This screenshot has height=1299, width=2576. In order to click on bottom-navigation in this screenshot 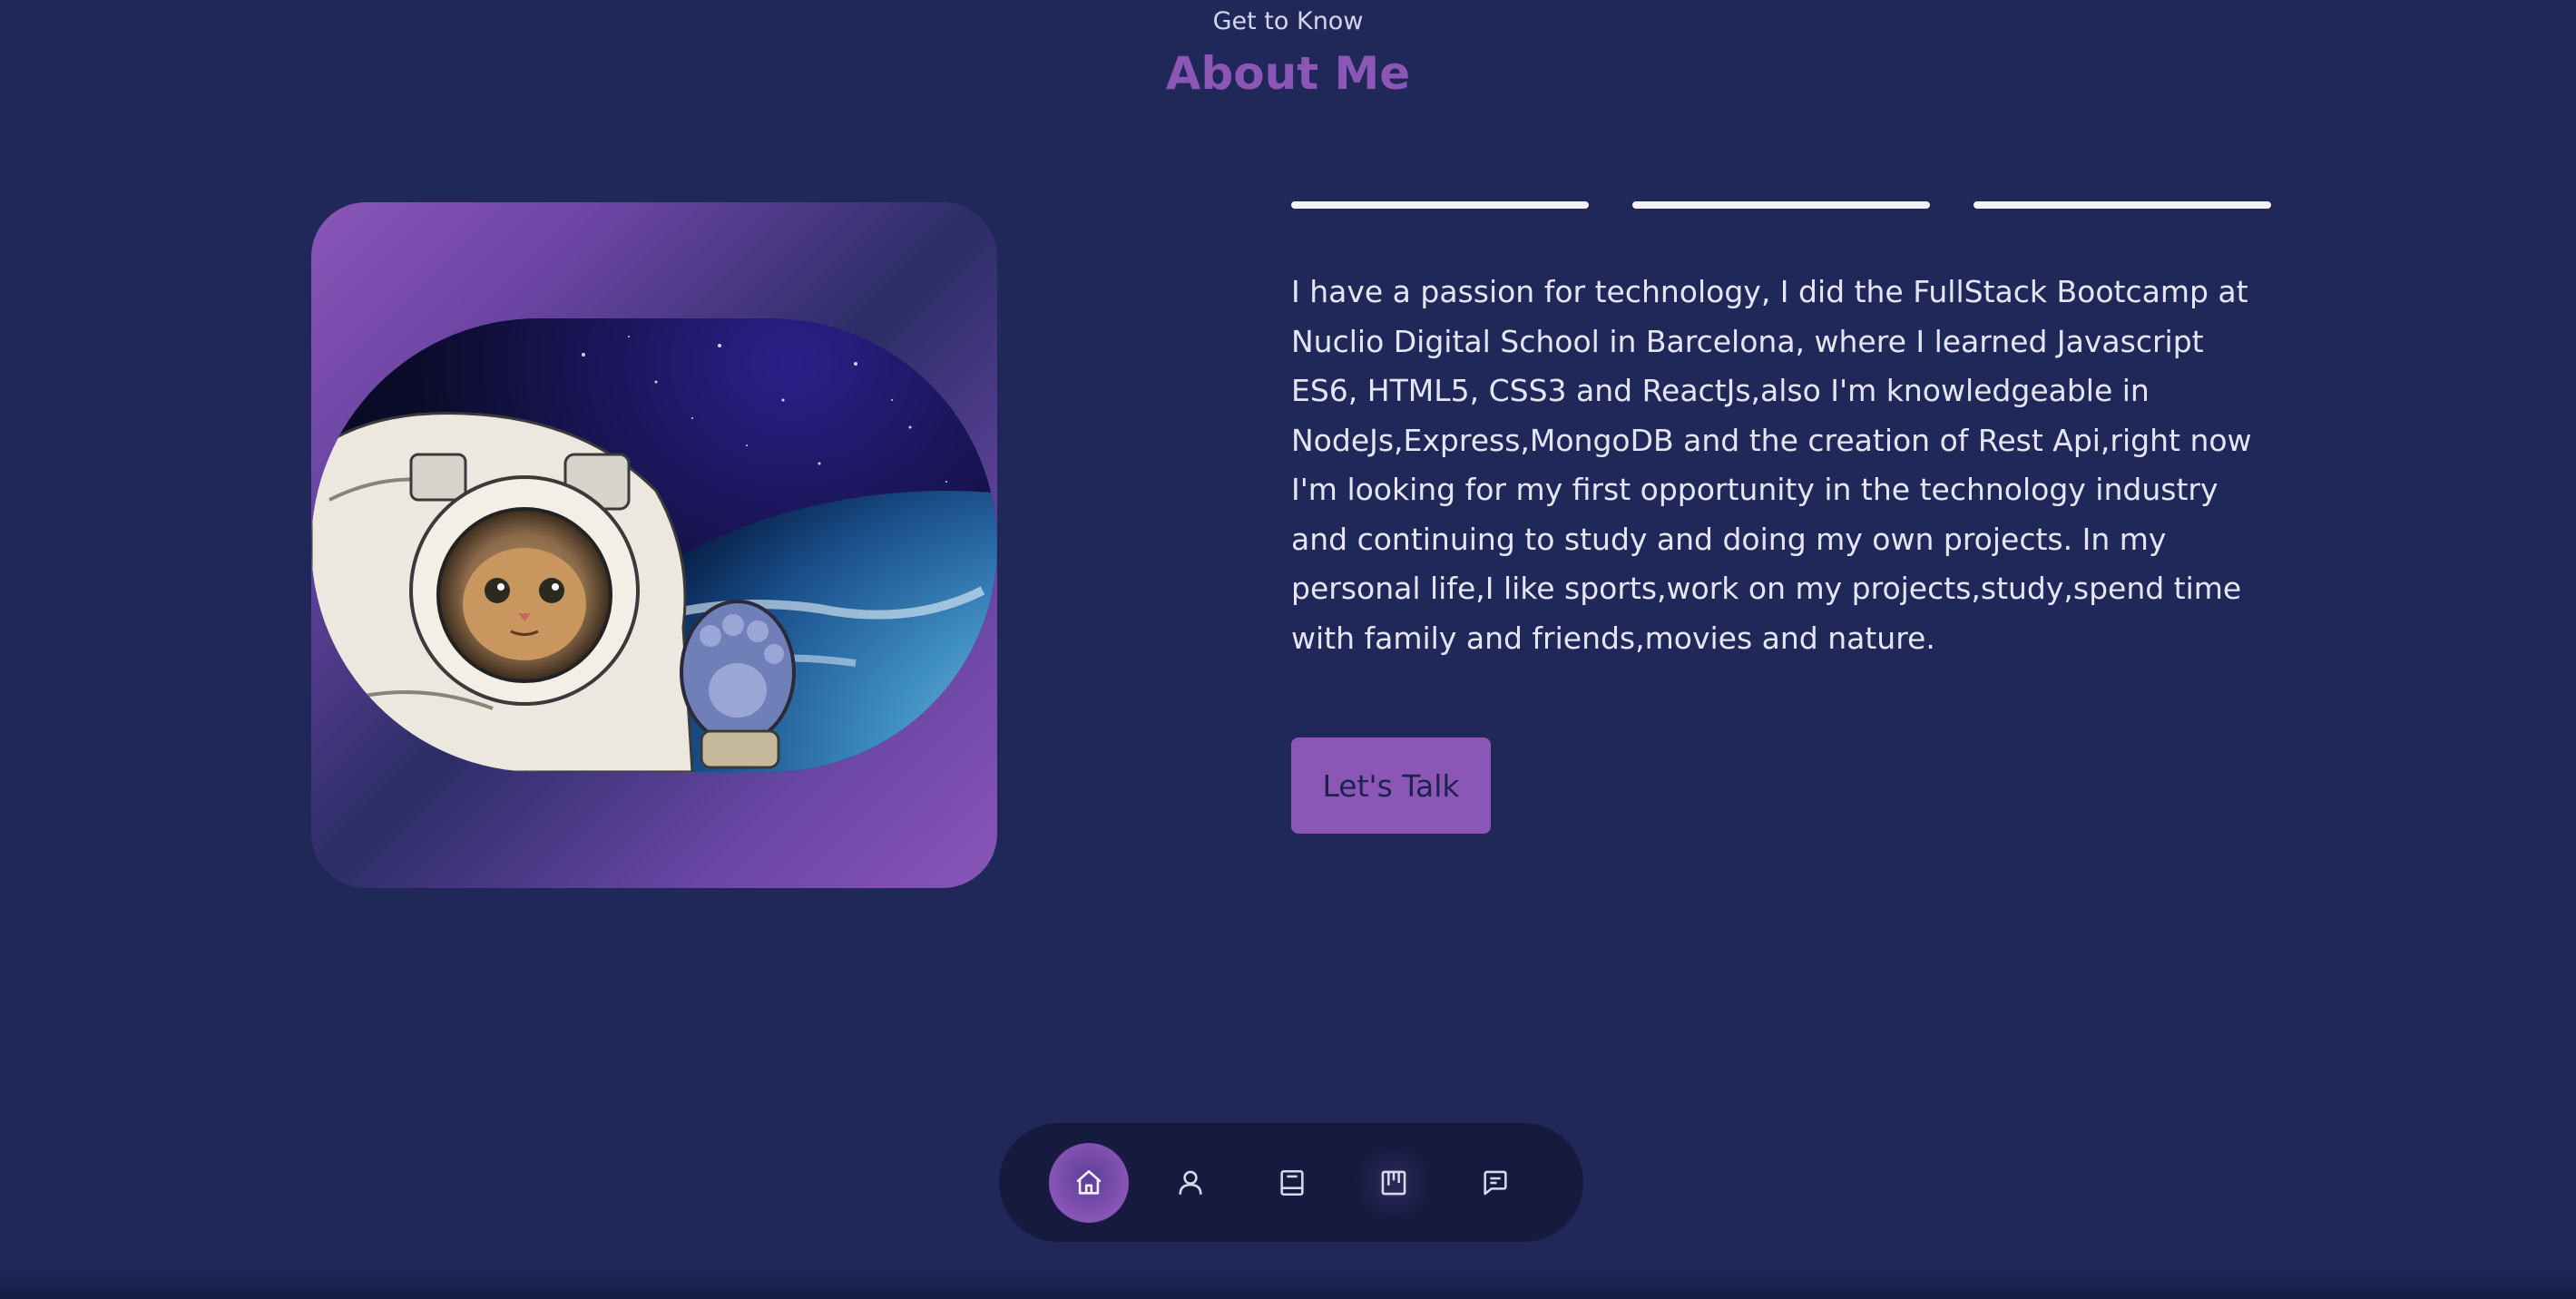, I will do `click(1291, 1182)`.